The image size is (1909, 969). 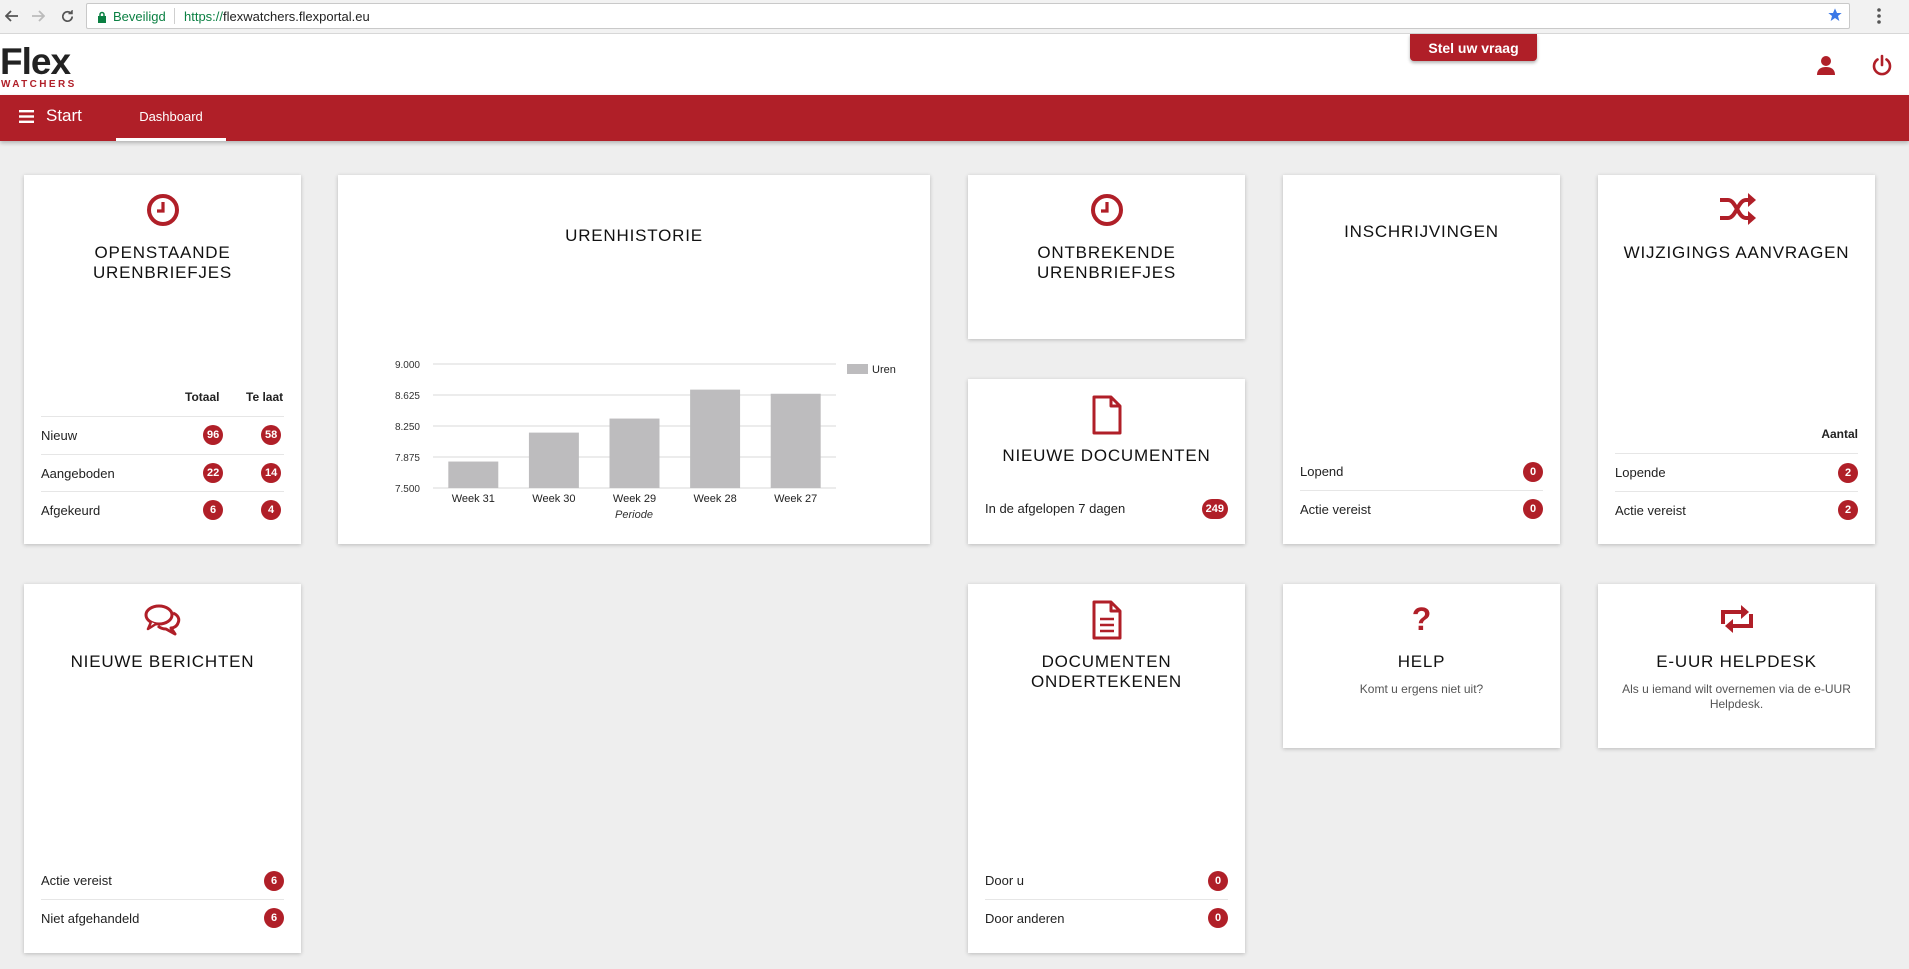 What do you see at coordinates (553, 499) in the screenshot?
I see `x-tick-label: Week 30` at bounding box center [553, 499].